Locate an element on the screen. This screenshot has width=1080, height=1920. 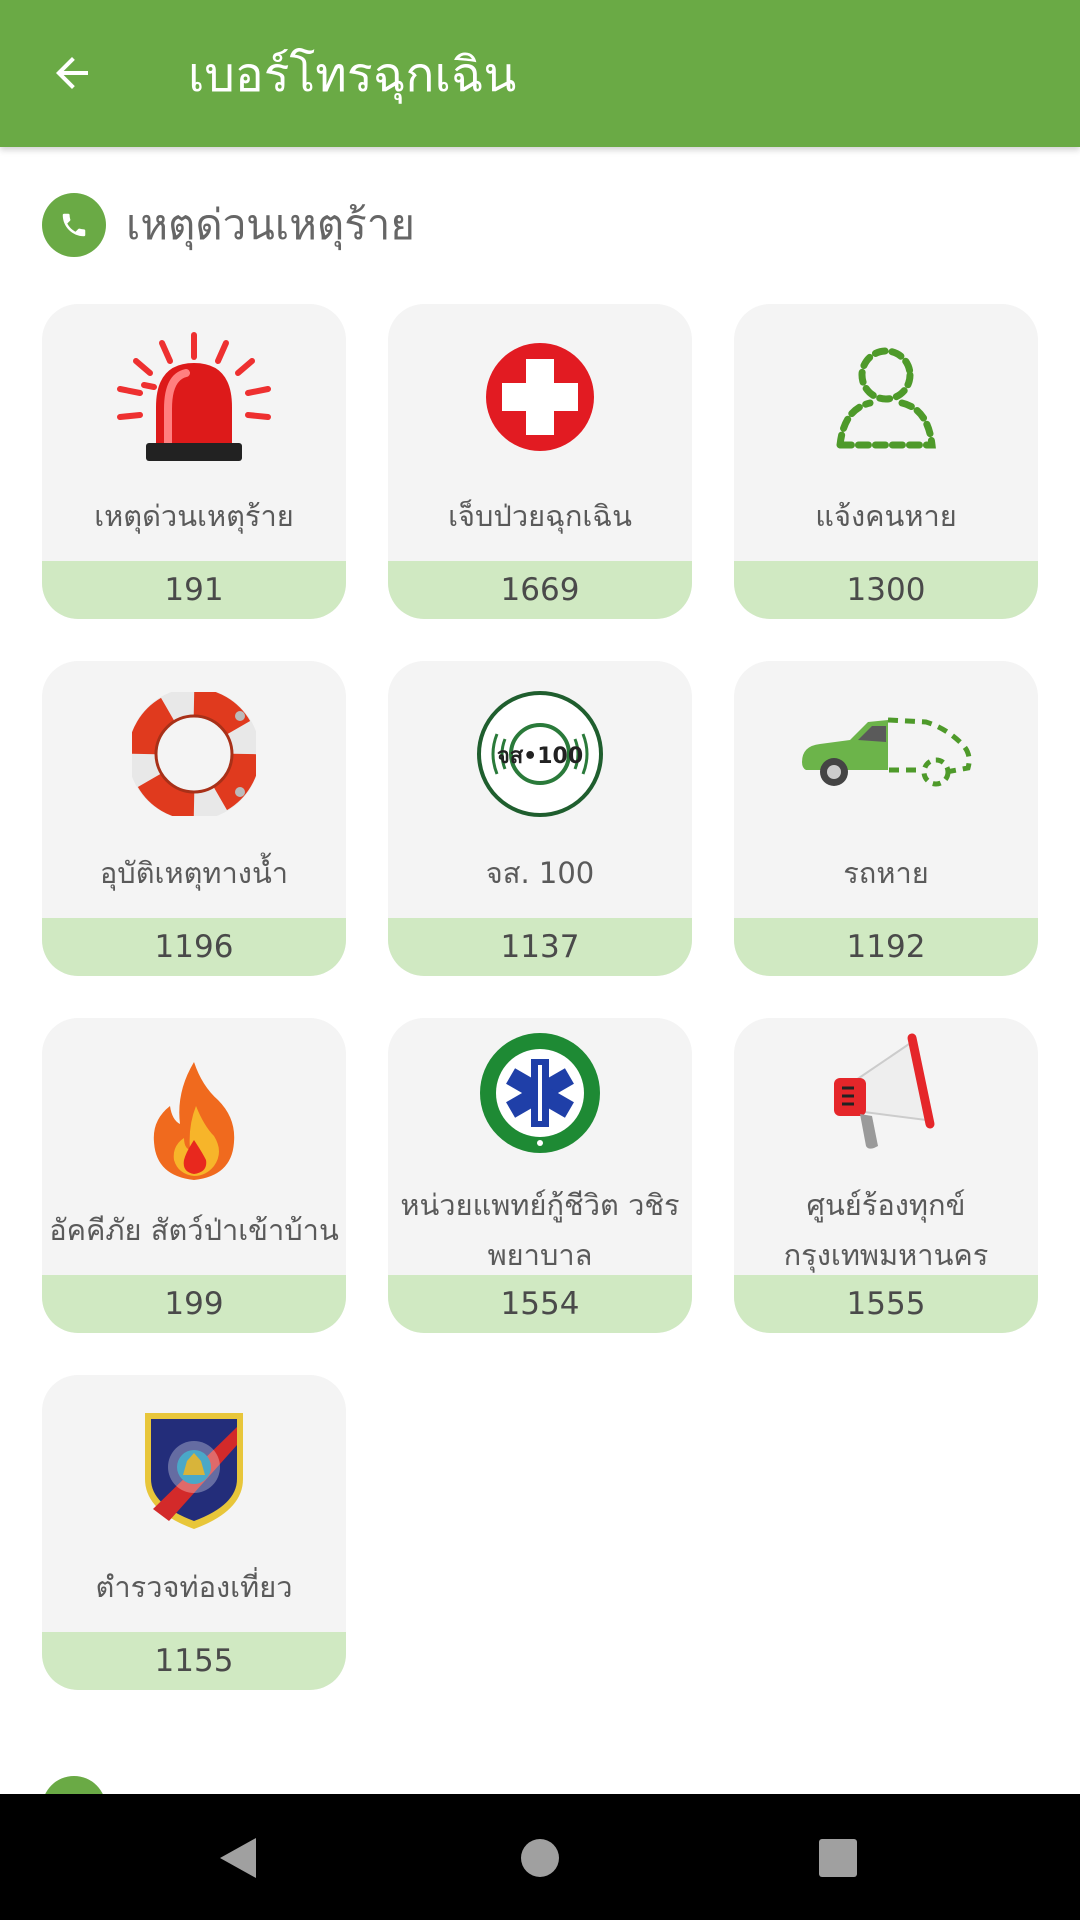
circle-home-icon is located at coordinates (540, 1858).